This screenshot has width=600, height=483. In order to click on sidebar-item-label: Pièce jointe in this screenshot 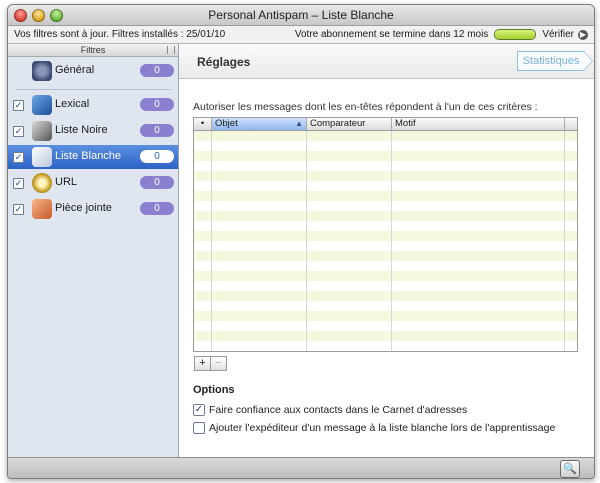, I will do `click(83, 208)`.